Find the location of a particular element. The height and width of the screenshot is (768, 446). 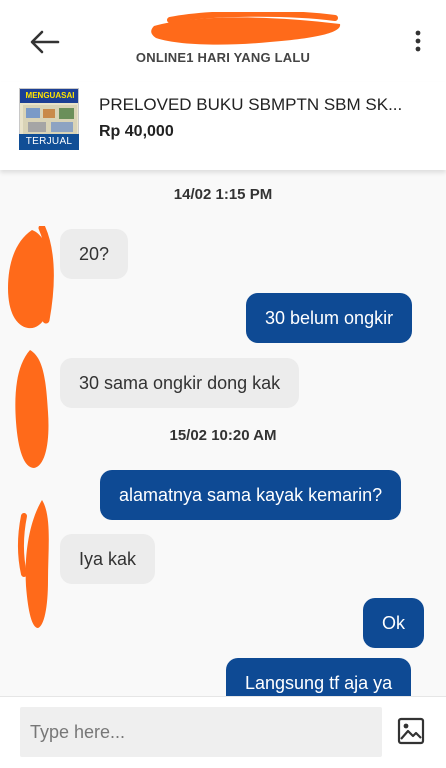

more-options-icon is located at coordinates (418, 42).